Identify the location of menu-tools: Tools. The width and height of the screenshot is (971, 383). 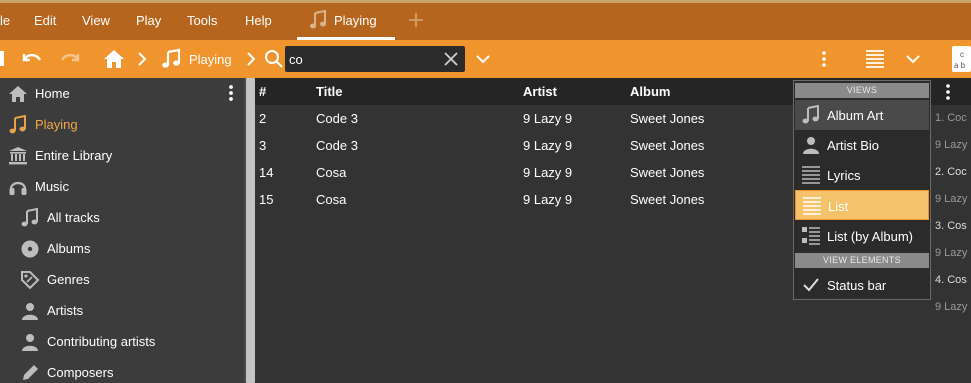
(202, 20).